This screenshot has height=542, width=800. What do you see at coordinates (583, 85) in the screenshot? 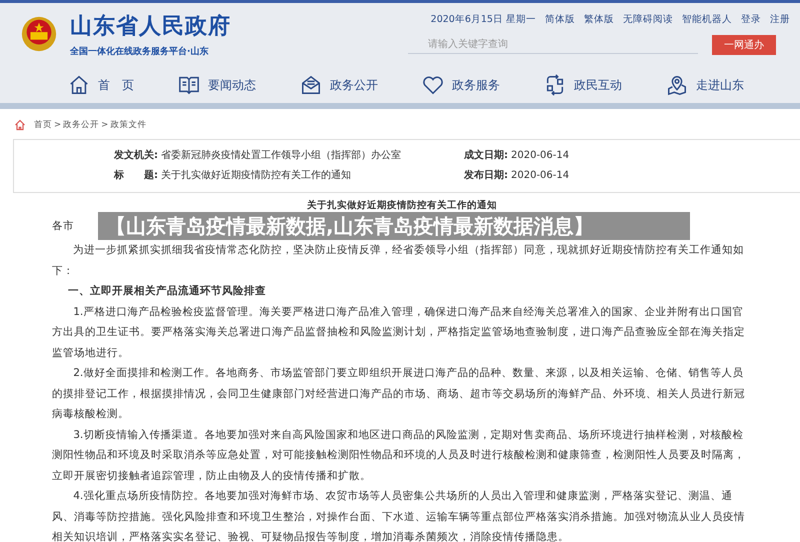
I see `nav-item: 政民互动` at bounding box center [583, 85].